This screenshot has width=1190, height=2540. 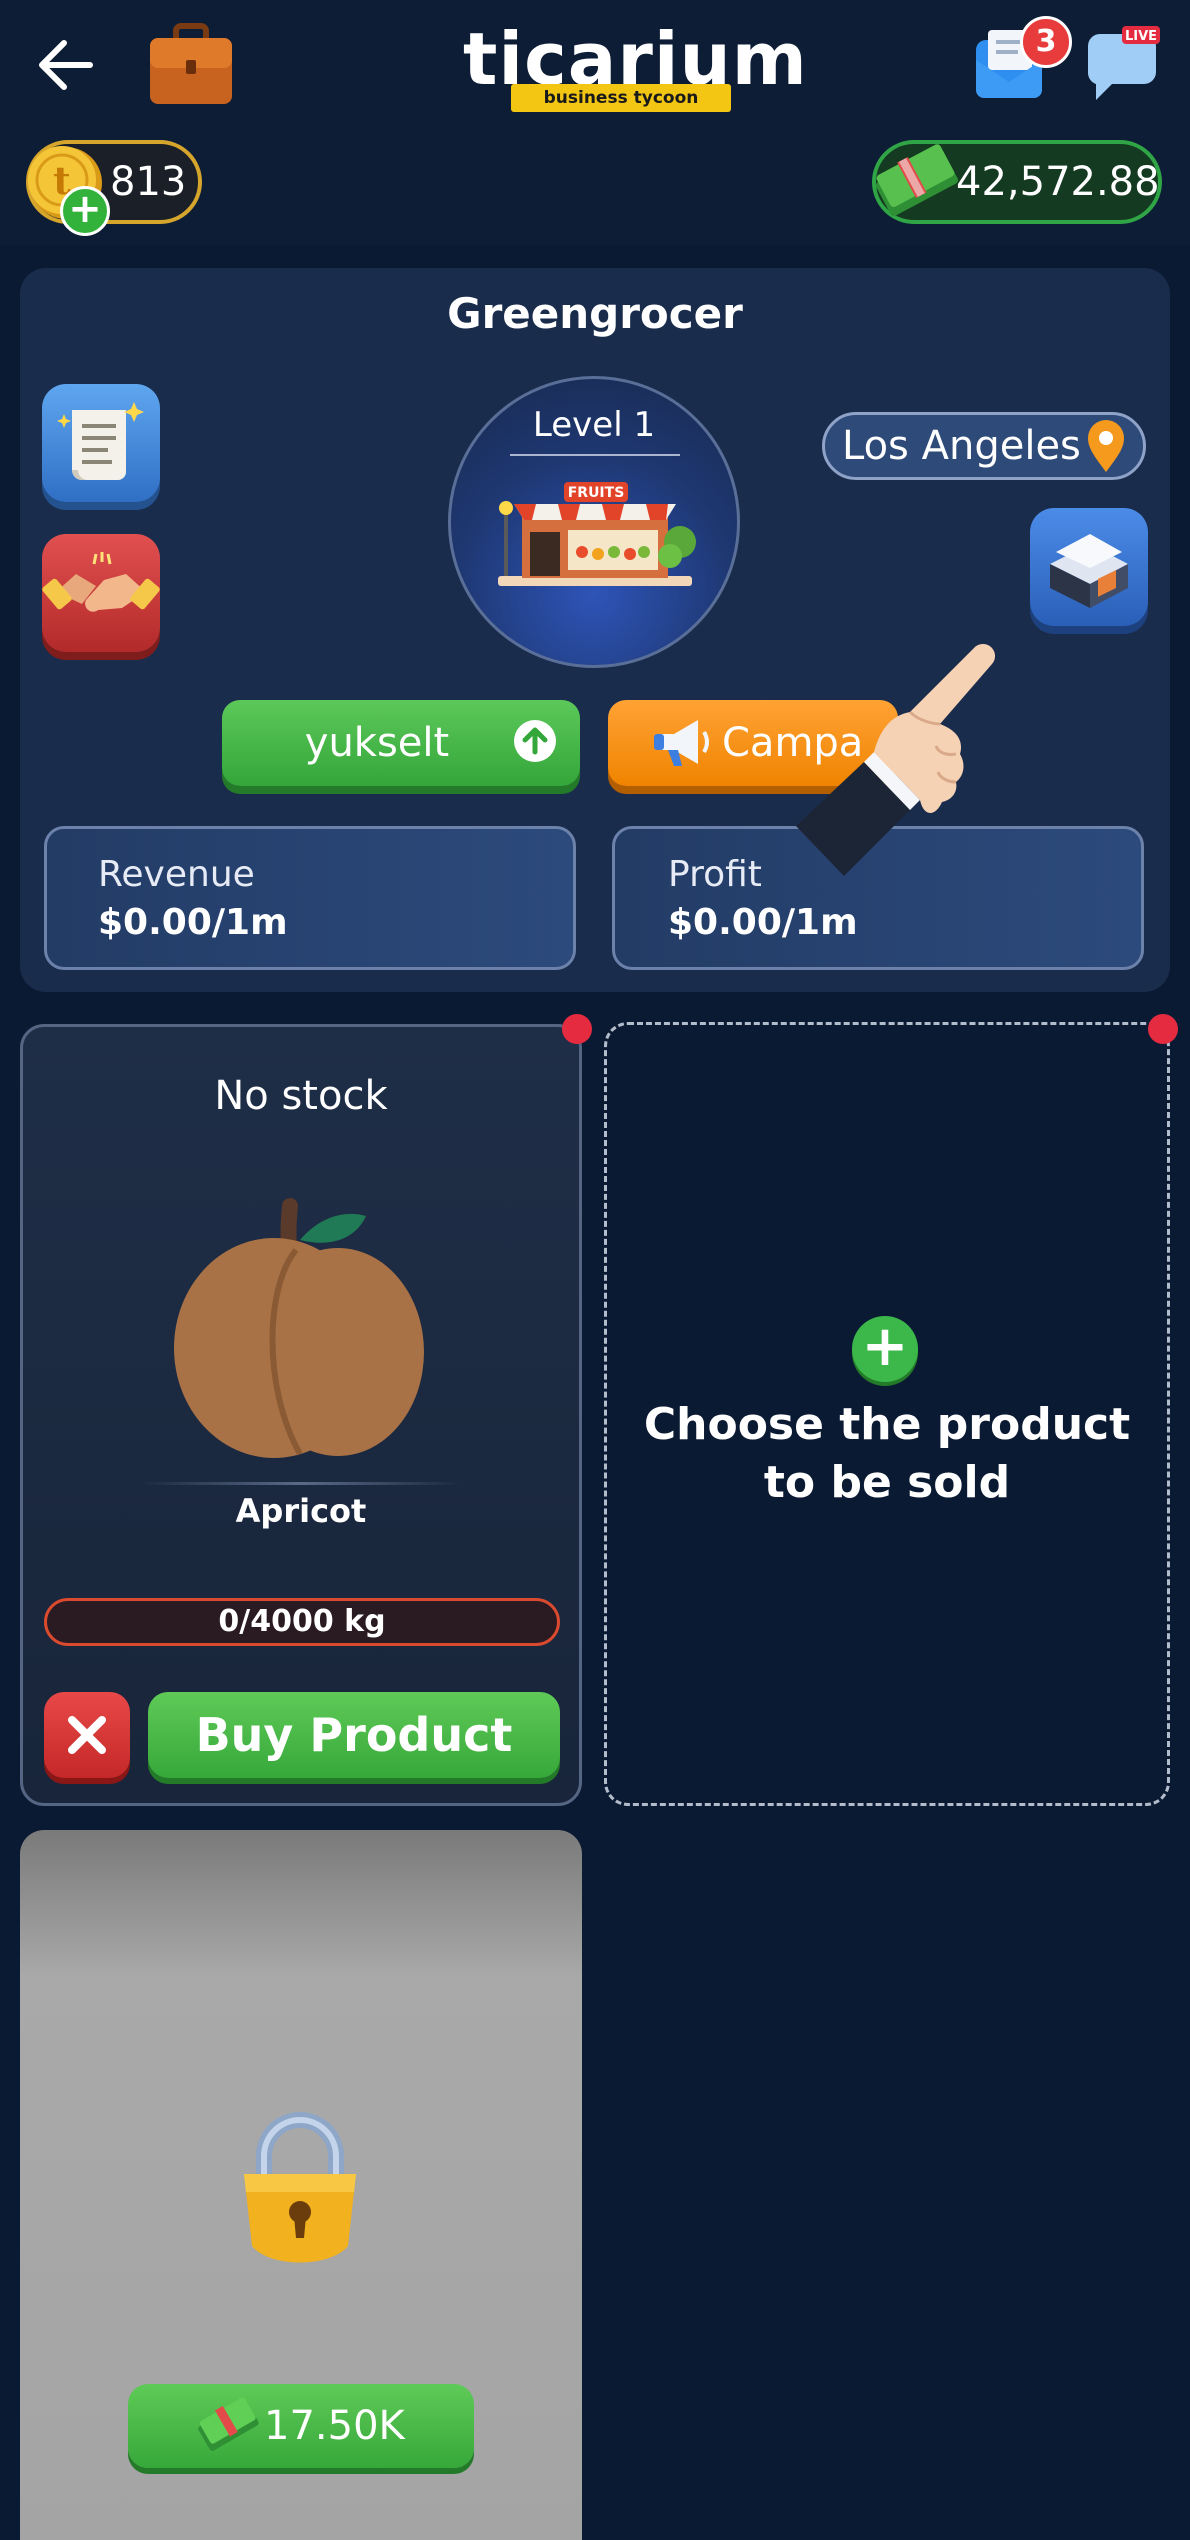 What do you see at coordinates (301, 1511) in the screenshot?
I see `product-name: Apricot` at bounding box center [301, 1511].